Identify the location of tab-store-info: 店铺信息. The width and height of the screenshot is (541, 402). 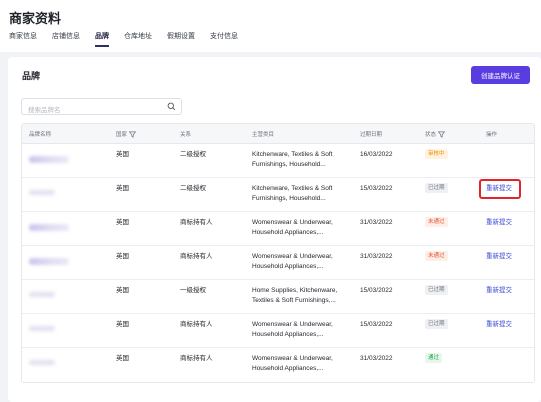
(66, 39).